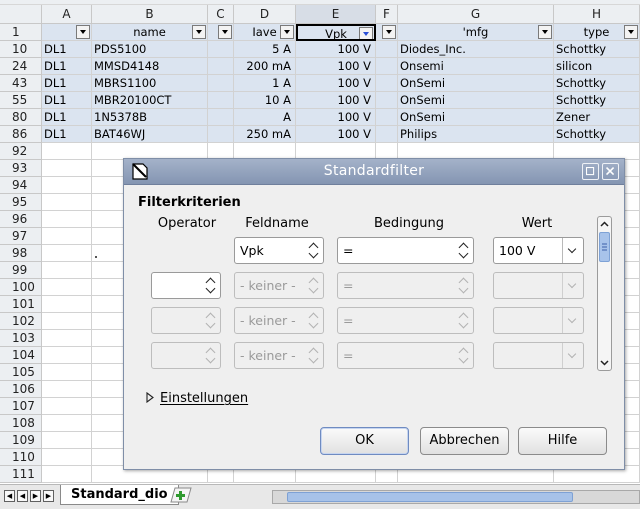 The height and width of the screenshot is (509, 640). What do you see at coordinates (21, 270) in the screenshot?
I see `row-header: 99` at bounding box center [21, 270].